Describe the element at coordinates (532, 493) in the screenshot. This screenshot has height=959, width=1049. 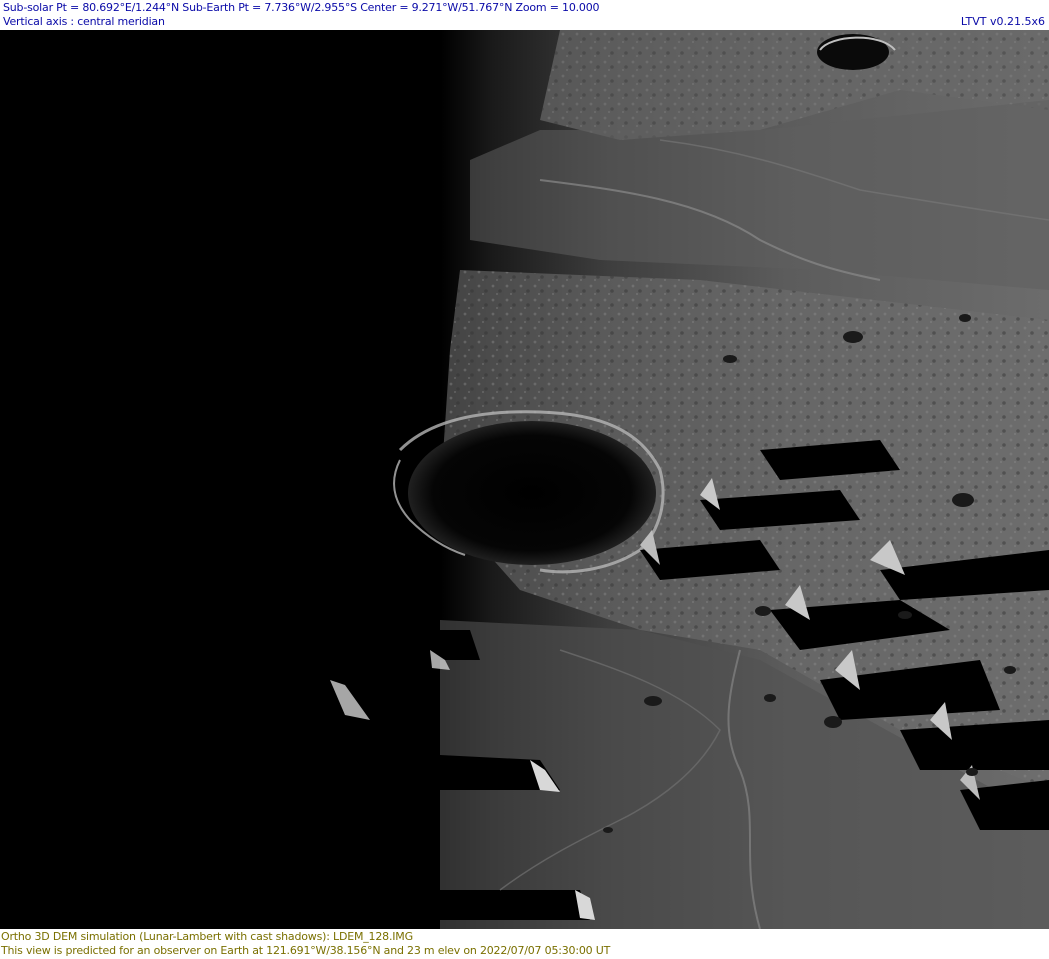
I see `large-crater-floor` at that location.